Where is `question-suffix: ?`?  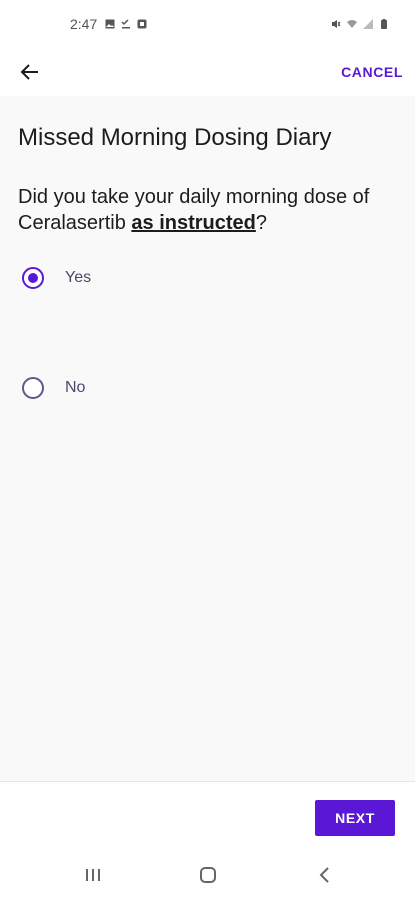
question-suffix: ? is located at coordinates (261, 223).